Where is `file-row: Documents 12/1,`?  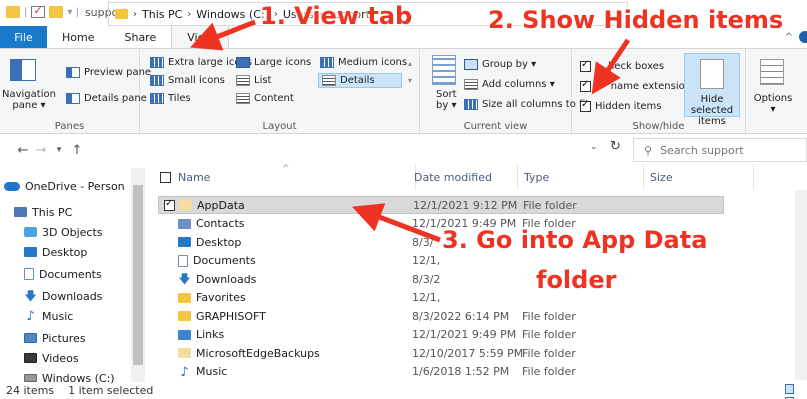 file-row: Documents 12/1, is located at coordinates (441, 261).